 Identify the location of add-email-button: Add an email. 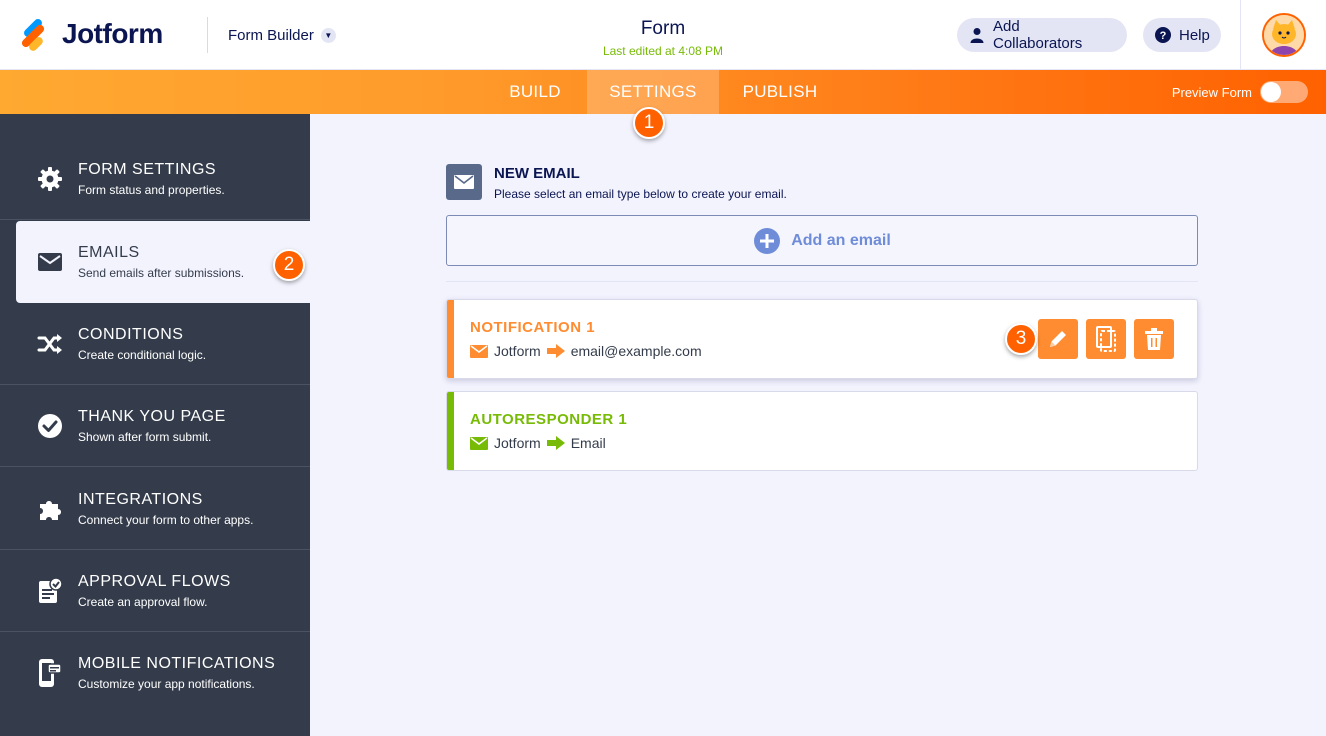
(822, 240).